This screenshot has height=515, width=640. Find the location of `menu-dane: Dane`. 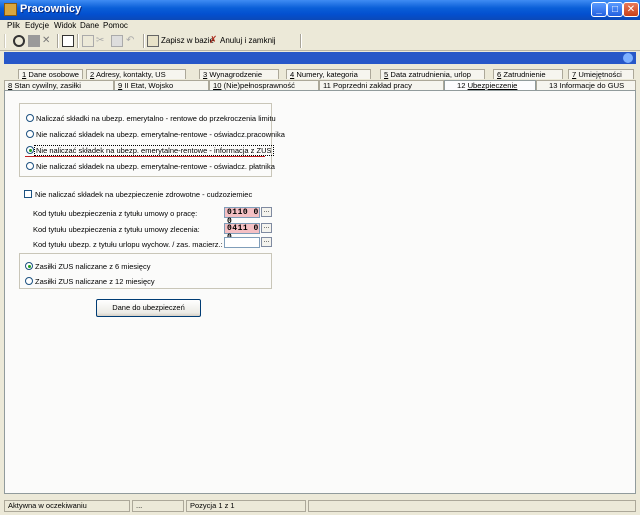

menu-dane: Dane is located at coordinates (89, 25).